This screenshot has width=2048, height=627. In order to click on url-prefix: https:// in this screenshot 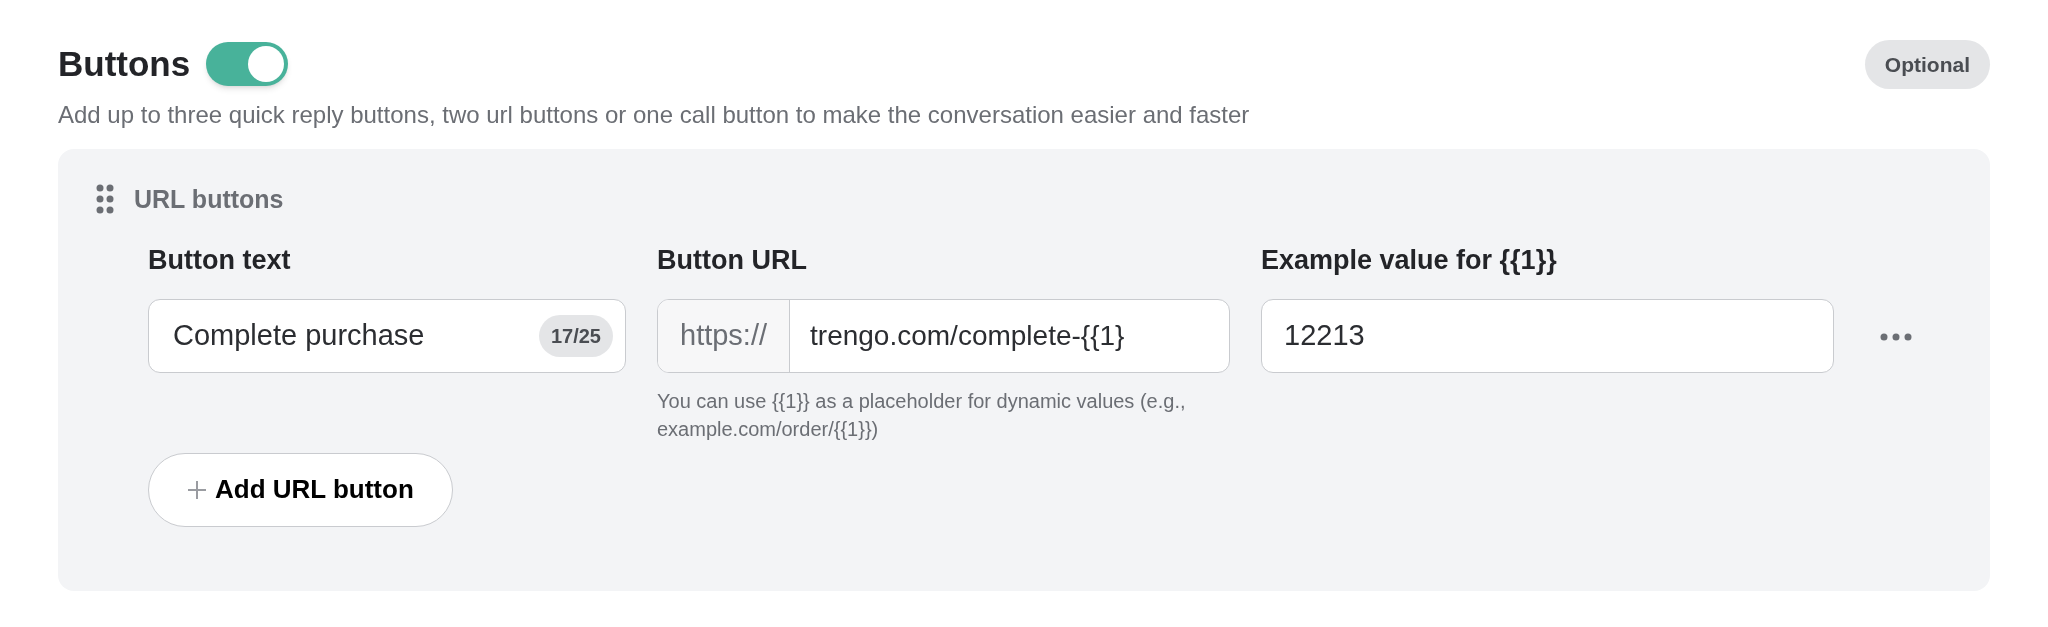, I will do `click(724, 335)`.